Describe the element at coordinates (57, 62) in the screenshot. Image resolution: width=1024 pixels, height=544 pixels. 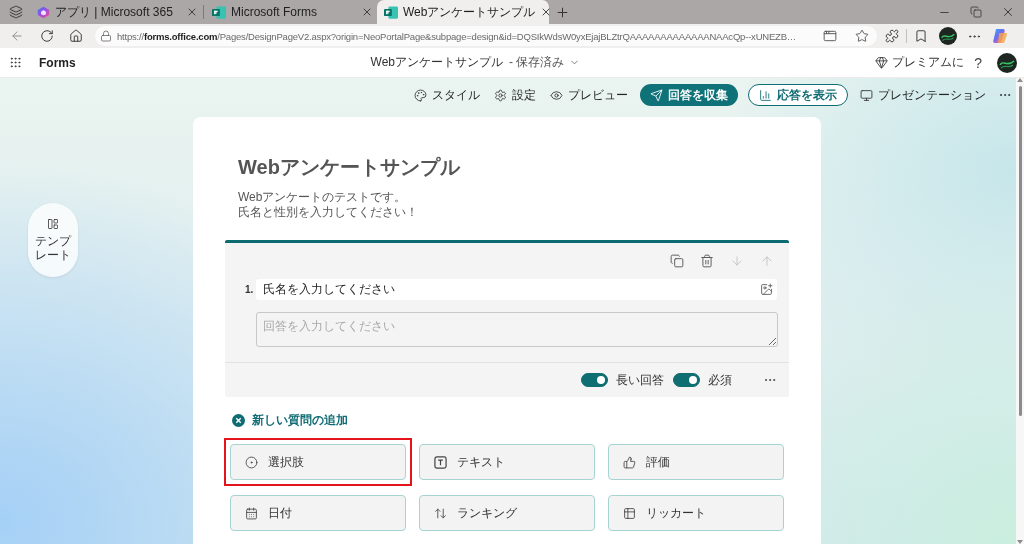
I see `app-name: Forms` at that location.